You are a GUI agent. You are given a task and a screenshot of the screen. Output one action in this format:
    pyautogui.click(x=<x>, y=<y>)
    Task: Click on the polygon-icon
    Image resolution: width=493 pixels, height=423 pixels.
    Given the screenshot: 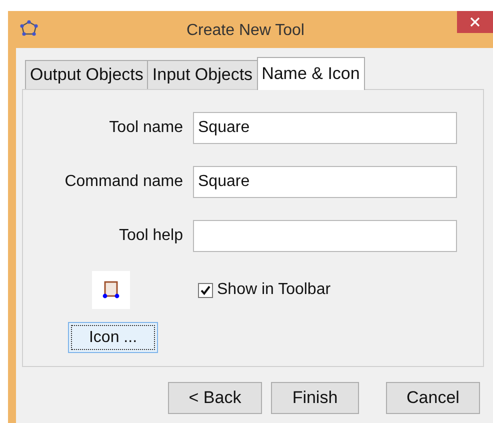 What is the action you would take?
    pyautogui.click(x=29, y=28)
    